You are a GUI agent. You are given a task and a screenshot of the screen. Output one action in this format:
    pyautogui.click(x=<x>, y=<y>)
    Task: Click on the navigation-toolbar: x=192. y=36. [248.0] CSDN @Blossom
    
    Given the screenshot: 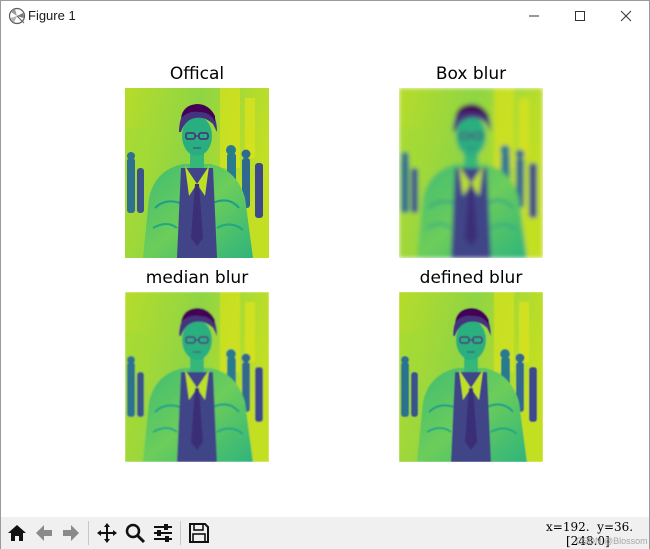 What is the action you would take?
    pyautogui.click(x=325, y=533)
    